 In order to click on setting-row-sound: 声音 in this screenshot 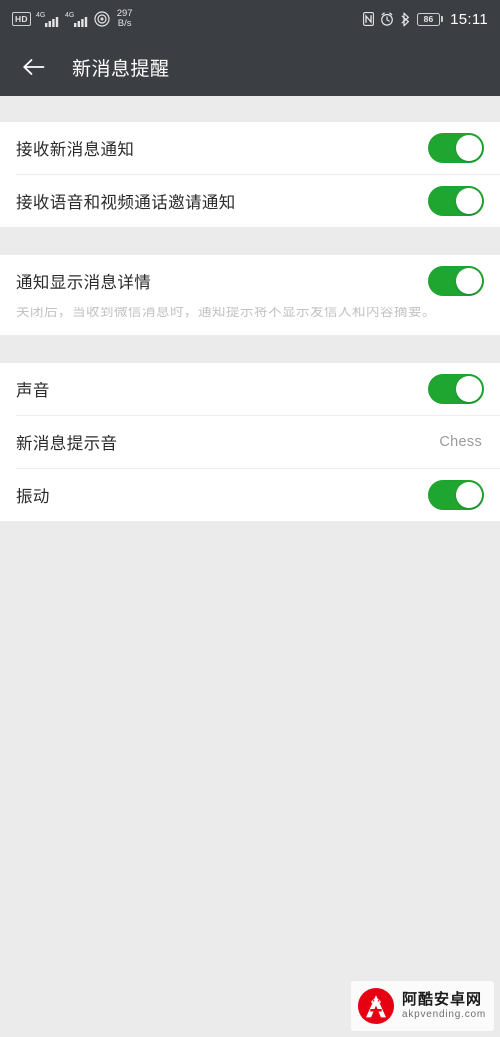, I will do `click(250, 389)`.